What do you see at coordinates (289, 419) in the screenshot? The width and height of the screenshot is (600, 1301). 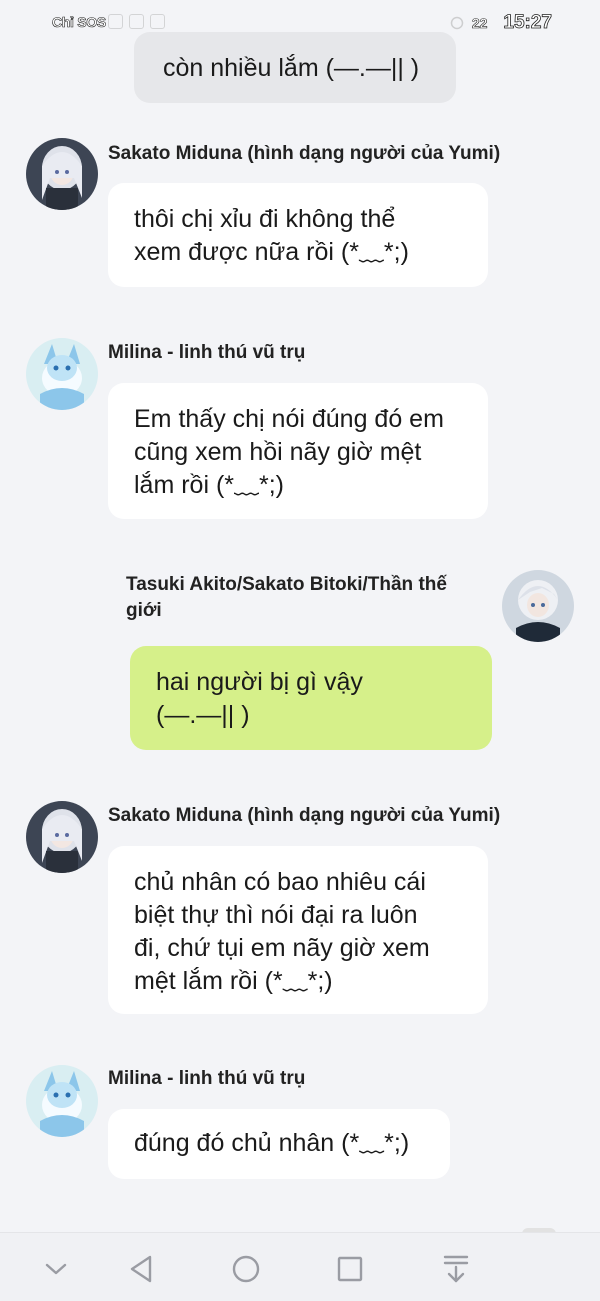 I see `message-text-line: Em thấy chị nói đúng đó em` at bounding box center [289, 419].